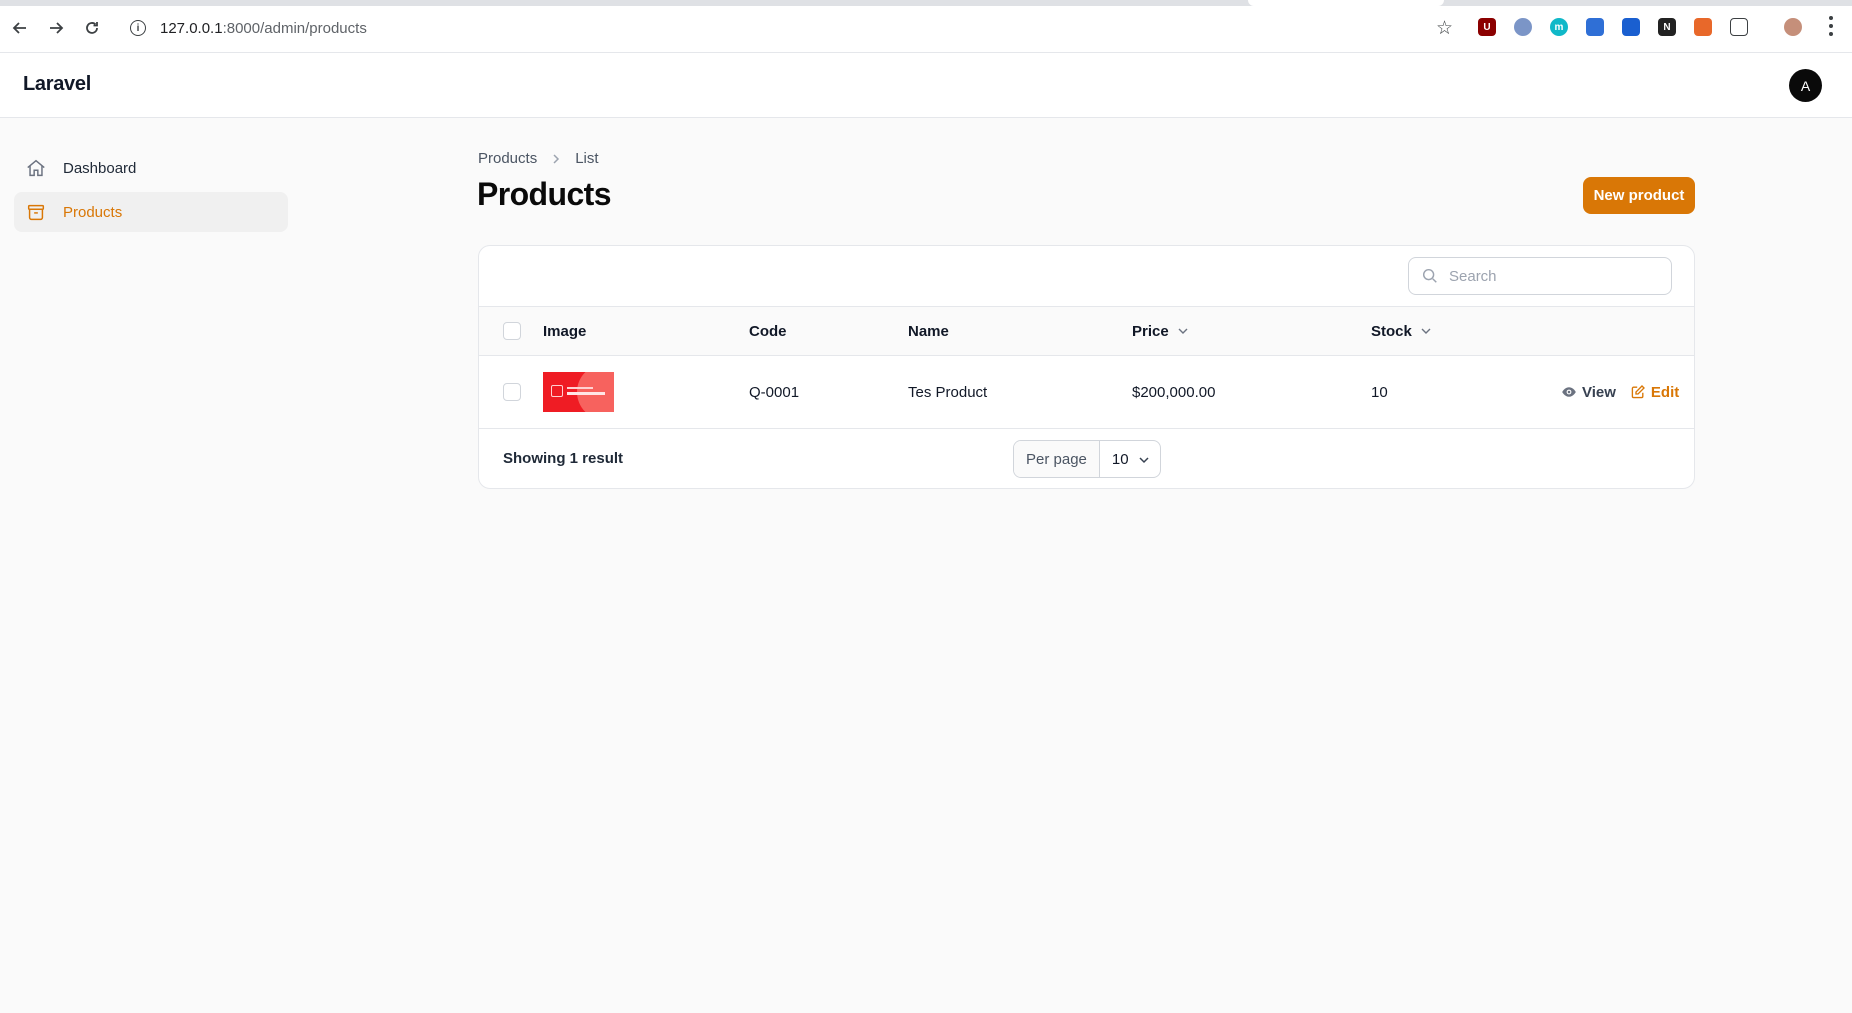 The image size is (1852, 1013). What do you see at coordinates (93, 212) in the screenshot?
I see `sidebar-item-label: Products` at bounding box center [93, 212].